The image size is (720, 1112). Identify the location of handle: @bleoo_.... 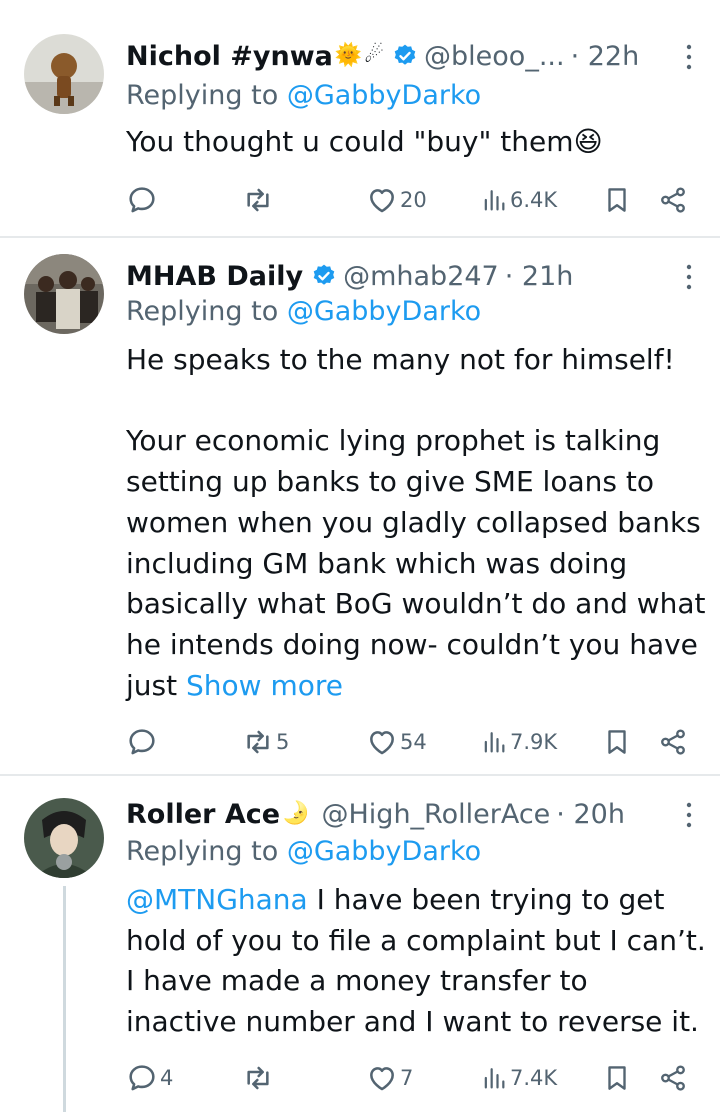
(494, 56).